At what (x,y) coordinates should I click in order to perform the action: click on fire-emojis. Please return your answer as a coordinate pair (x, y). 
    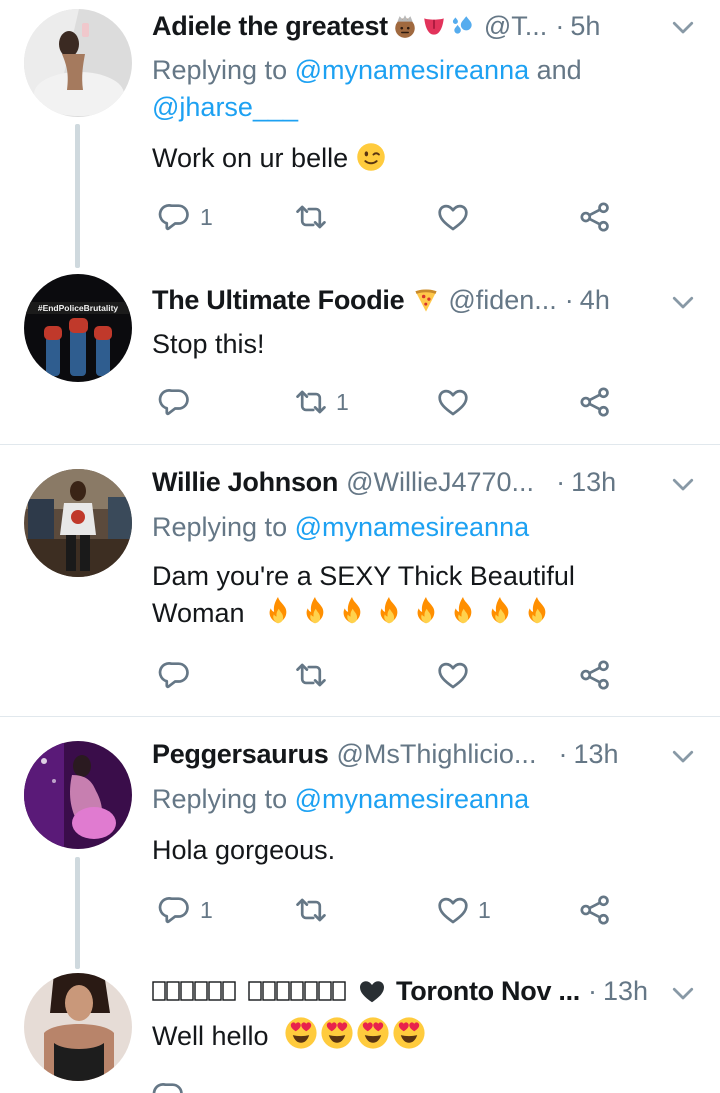
    Looking at the image, I should click on (404, 613).